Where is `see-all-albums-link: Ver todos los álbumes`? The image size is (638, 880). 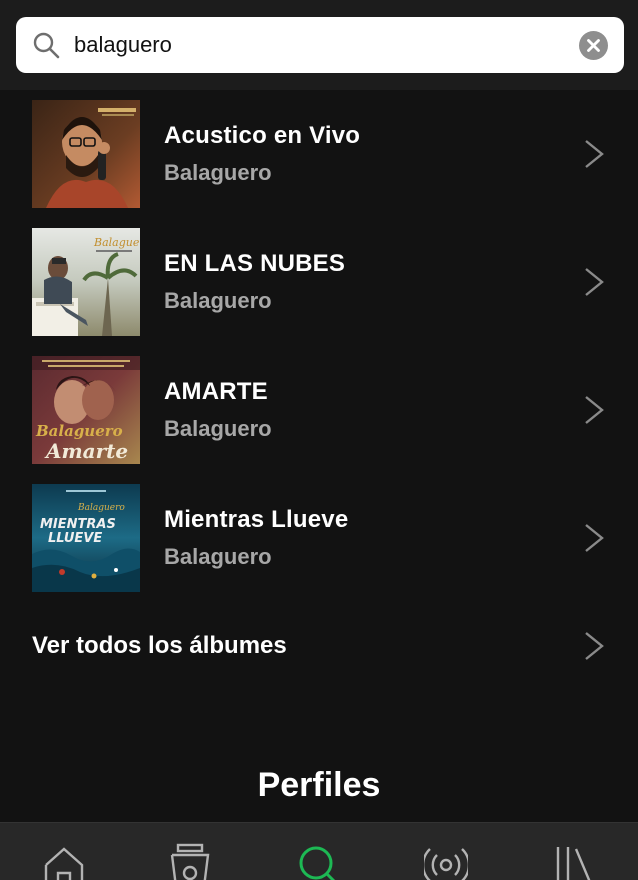 see-all-albums-link: Ver todos los álbumes is located at coordinates (319, 647).